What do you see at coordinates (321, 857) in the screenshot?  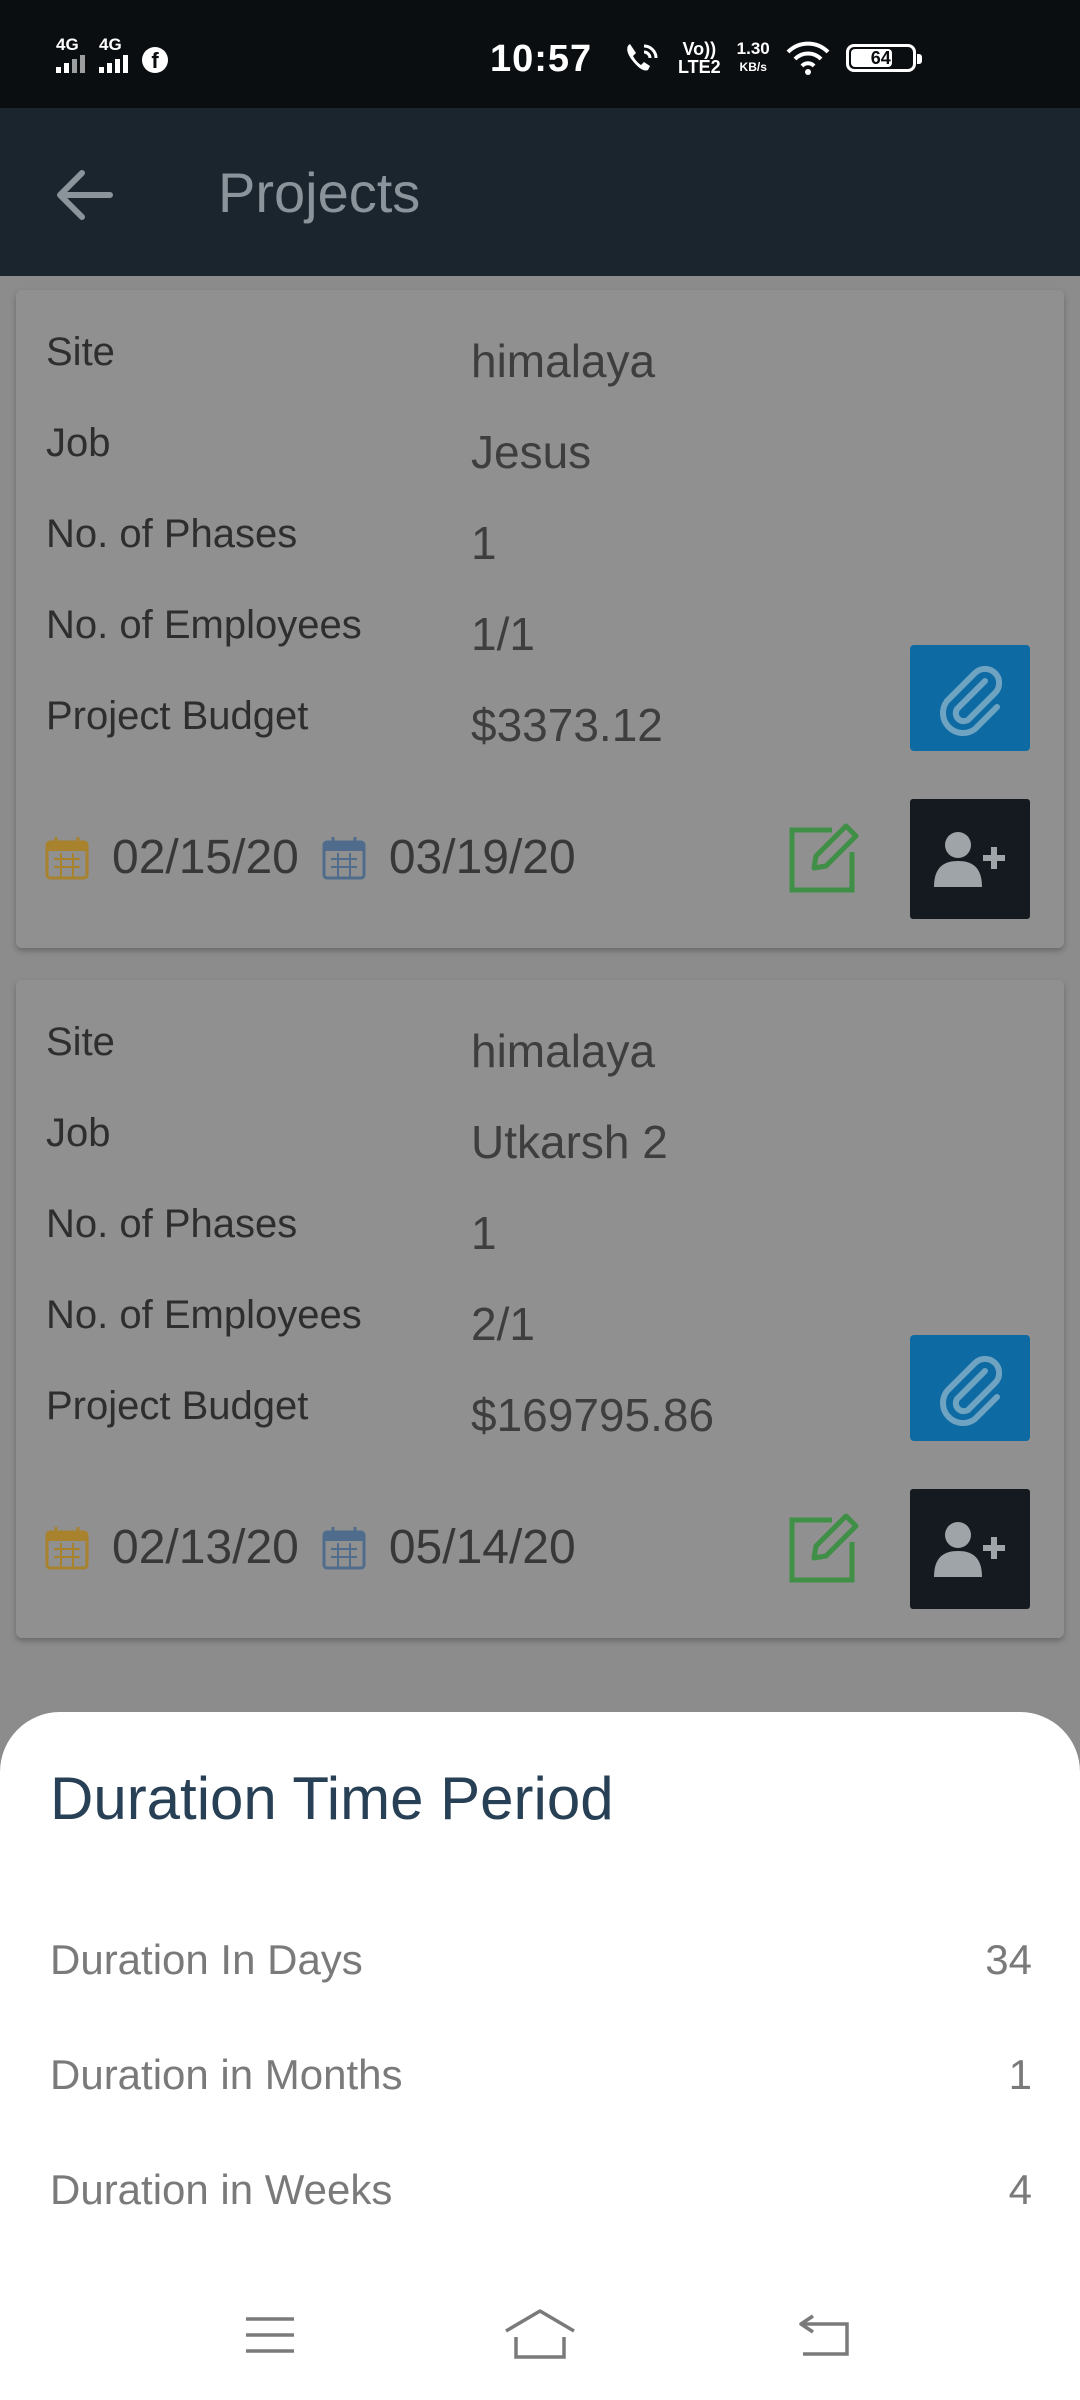 I see `date-range: 02/15/20 03/19/20` at bounding box center [321, 857].